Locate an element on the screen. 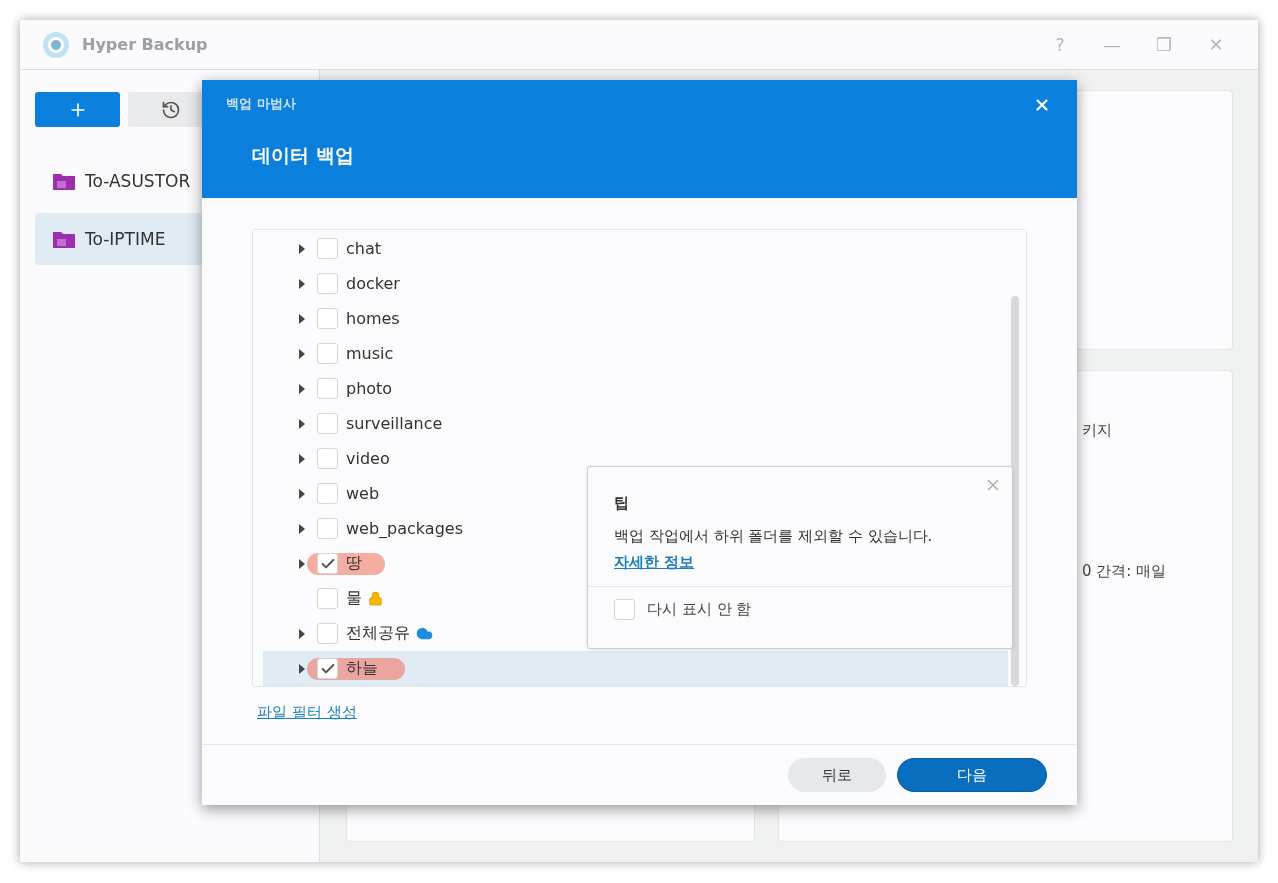  folder-name: 땅 is located at coordinates (354, 563).